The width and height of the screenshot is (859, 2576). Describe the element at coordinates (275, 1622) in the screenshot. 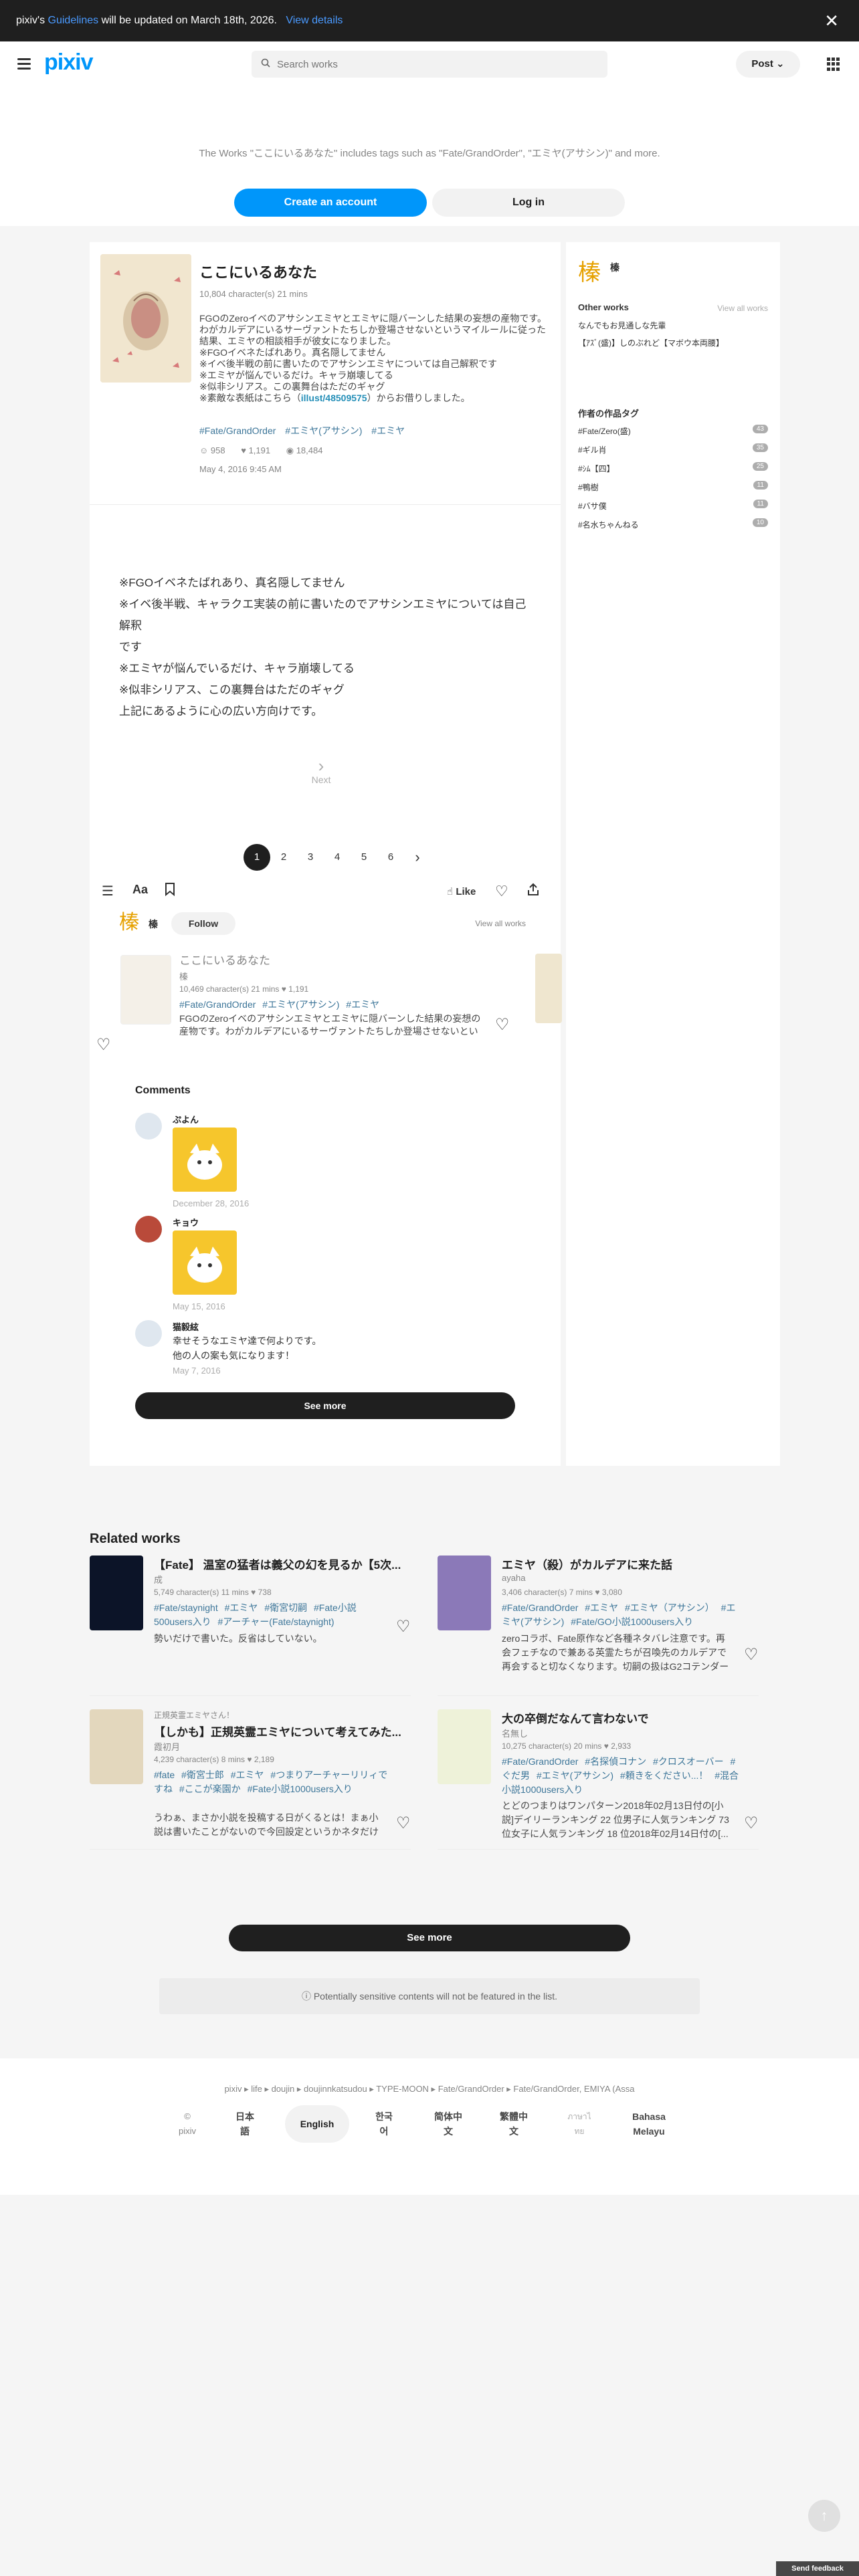

I see `tag-link: #アーチャー(Fate/staynight)` at that location.